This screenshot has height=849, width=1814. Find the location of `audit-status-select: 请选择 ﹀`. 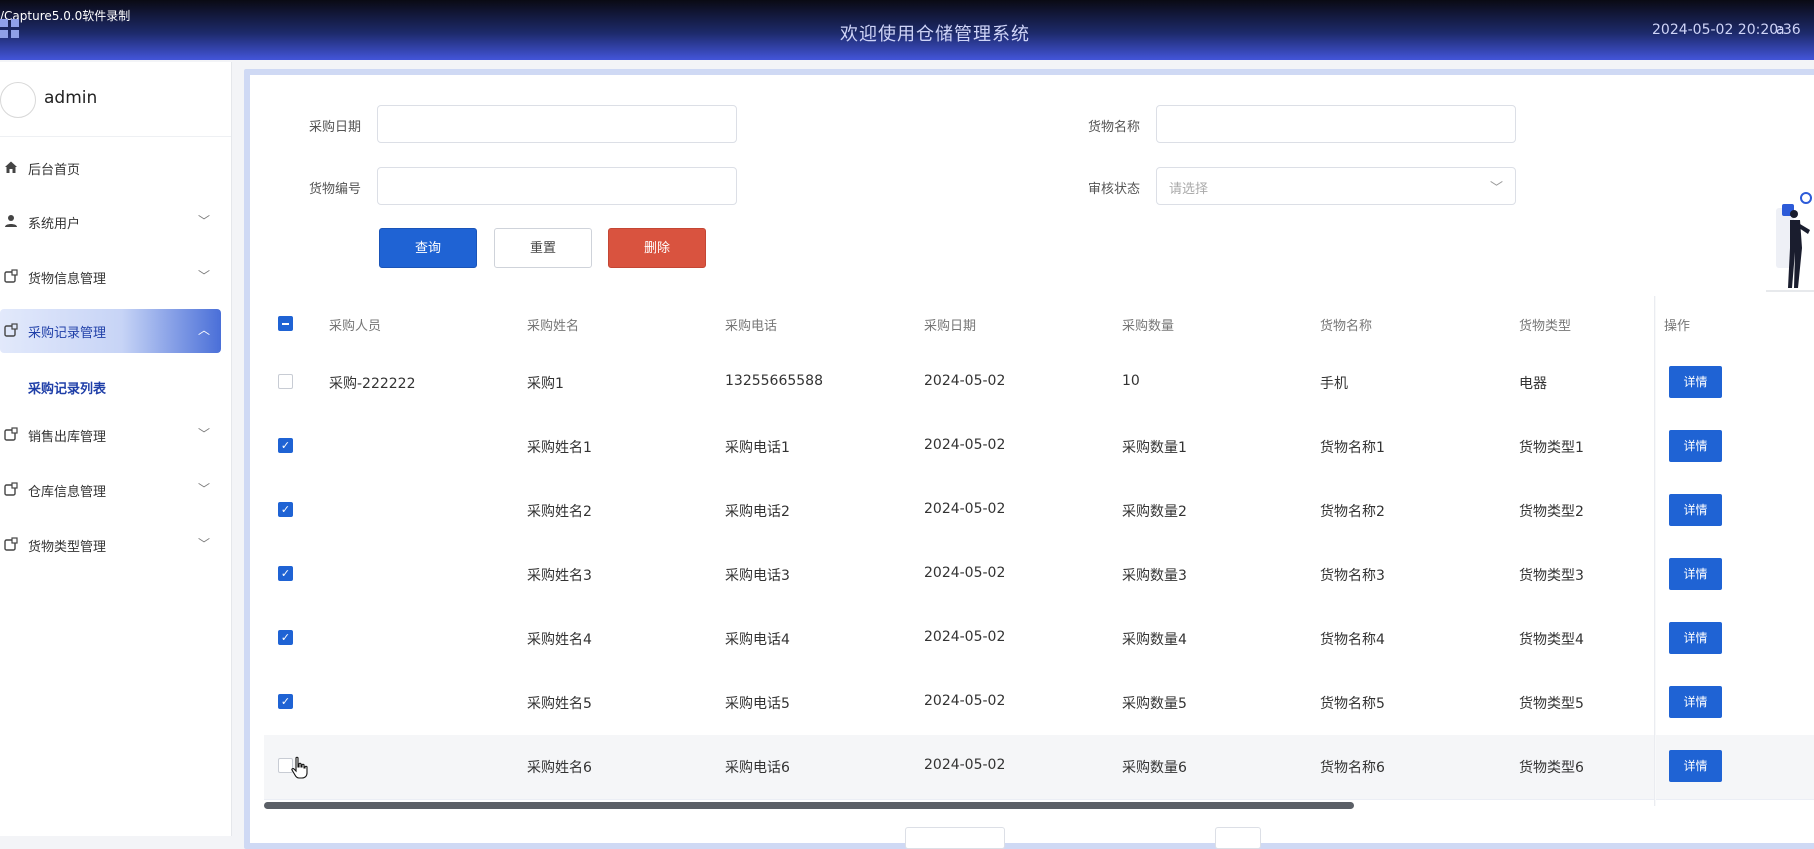

audit-status-select: 请选择 ﹀ is located at coordinates (1336, 186).